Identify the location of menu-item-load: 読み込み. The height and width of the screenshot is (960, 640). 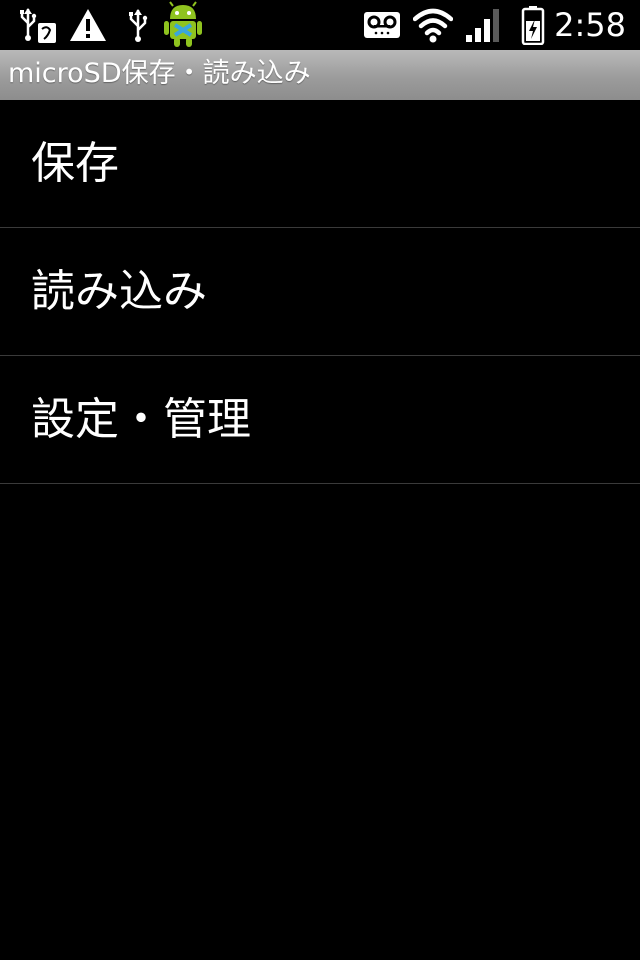
(320, 292).